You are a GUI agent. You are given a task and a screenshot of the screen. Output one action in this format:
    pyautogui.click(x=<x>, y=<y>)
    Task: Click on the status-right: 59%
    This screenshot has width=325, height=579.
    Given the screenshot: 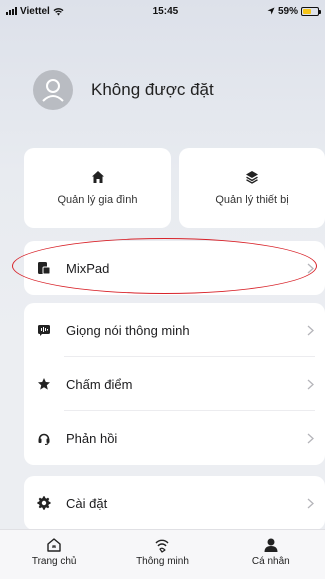 What is the action you would take?
    pyautogui.click(x=294, y=11)
    